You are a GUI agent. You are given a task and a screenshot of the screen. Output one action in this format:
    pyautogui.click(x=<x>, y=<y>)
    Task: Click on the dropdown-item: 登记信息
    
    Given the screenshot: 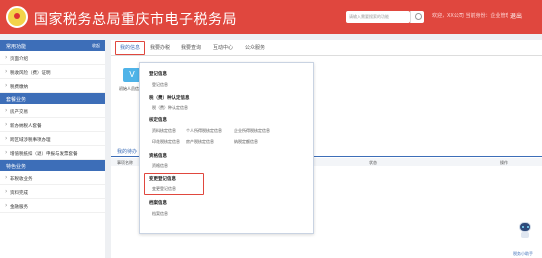 What is the action you would take?
    pyautogui.click(x=160, y=85)
    